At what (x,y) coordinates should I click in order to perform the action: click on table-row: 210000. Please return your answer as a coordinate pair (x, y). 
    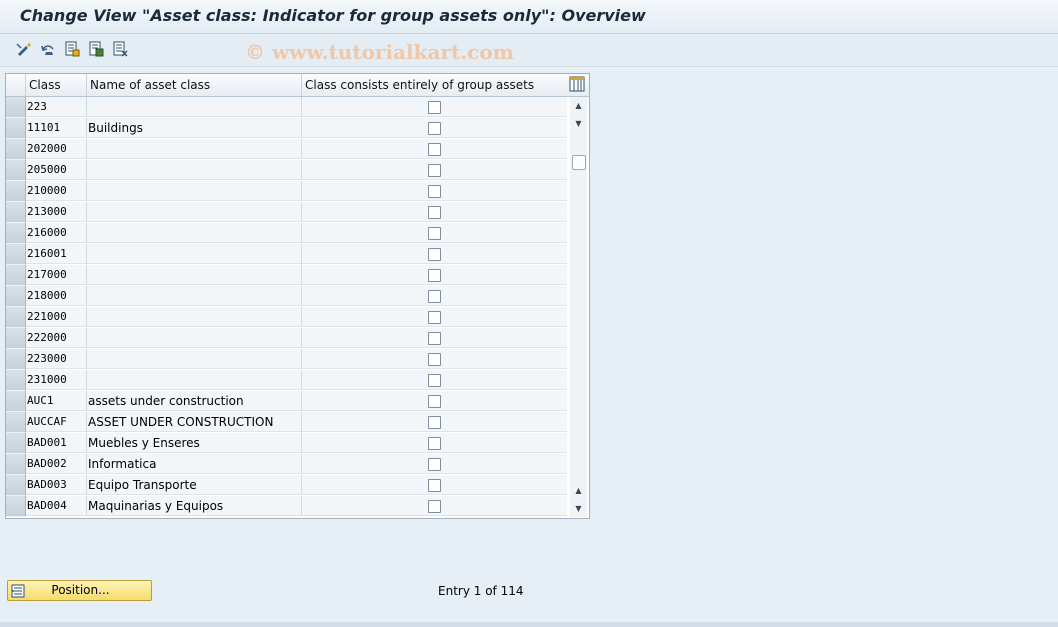
    Looking at the image, I should click on (286, 191).